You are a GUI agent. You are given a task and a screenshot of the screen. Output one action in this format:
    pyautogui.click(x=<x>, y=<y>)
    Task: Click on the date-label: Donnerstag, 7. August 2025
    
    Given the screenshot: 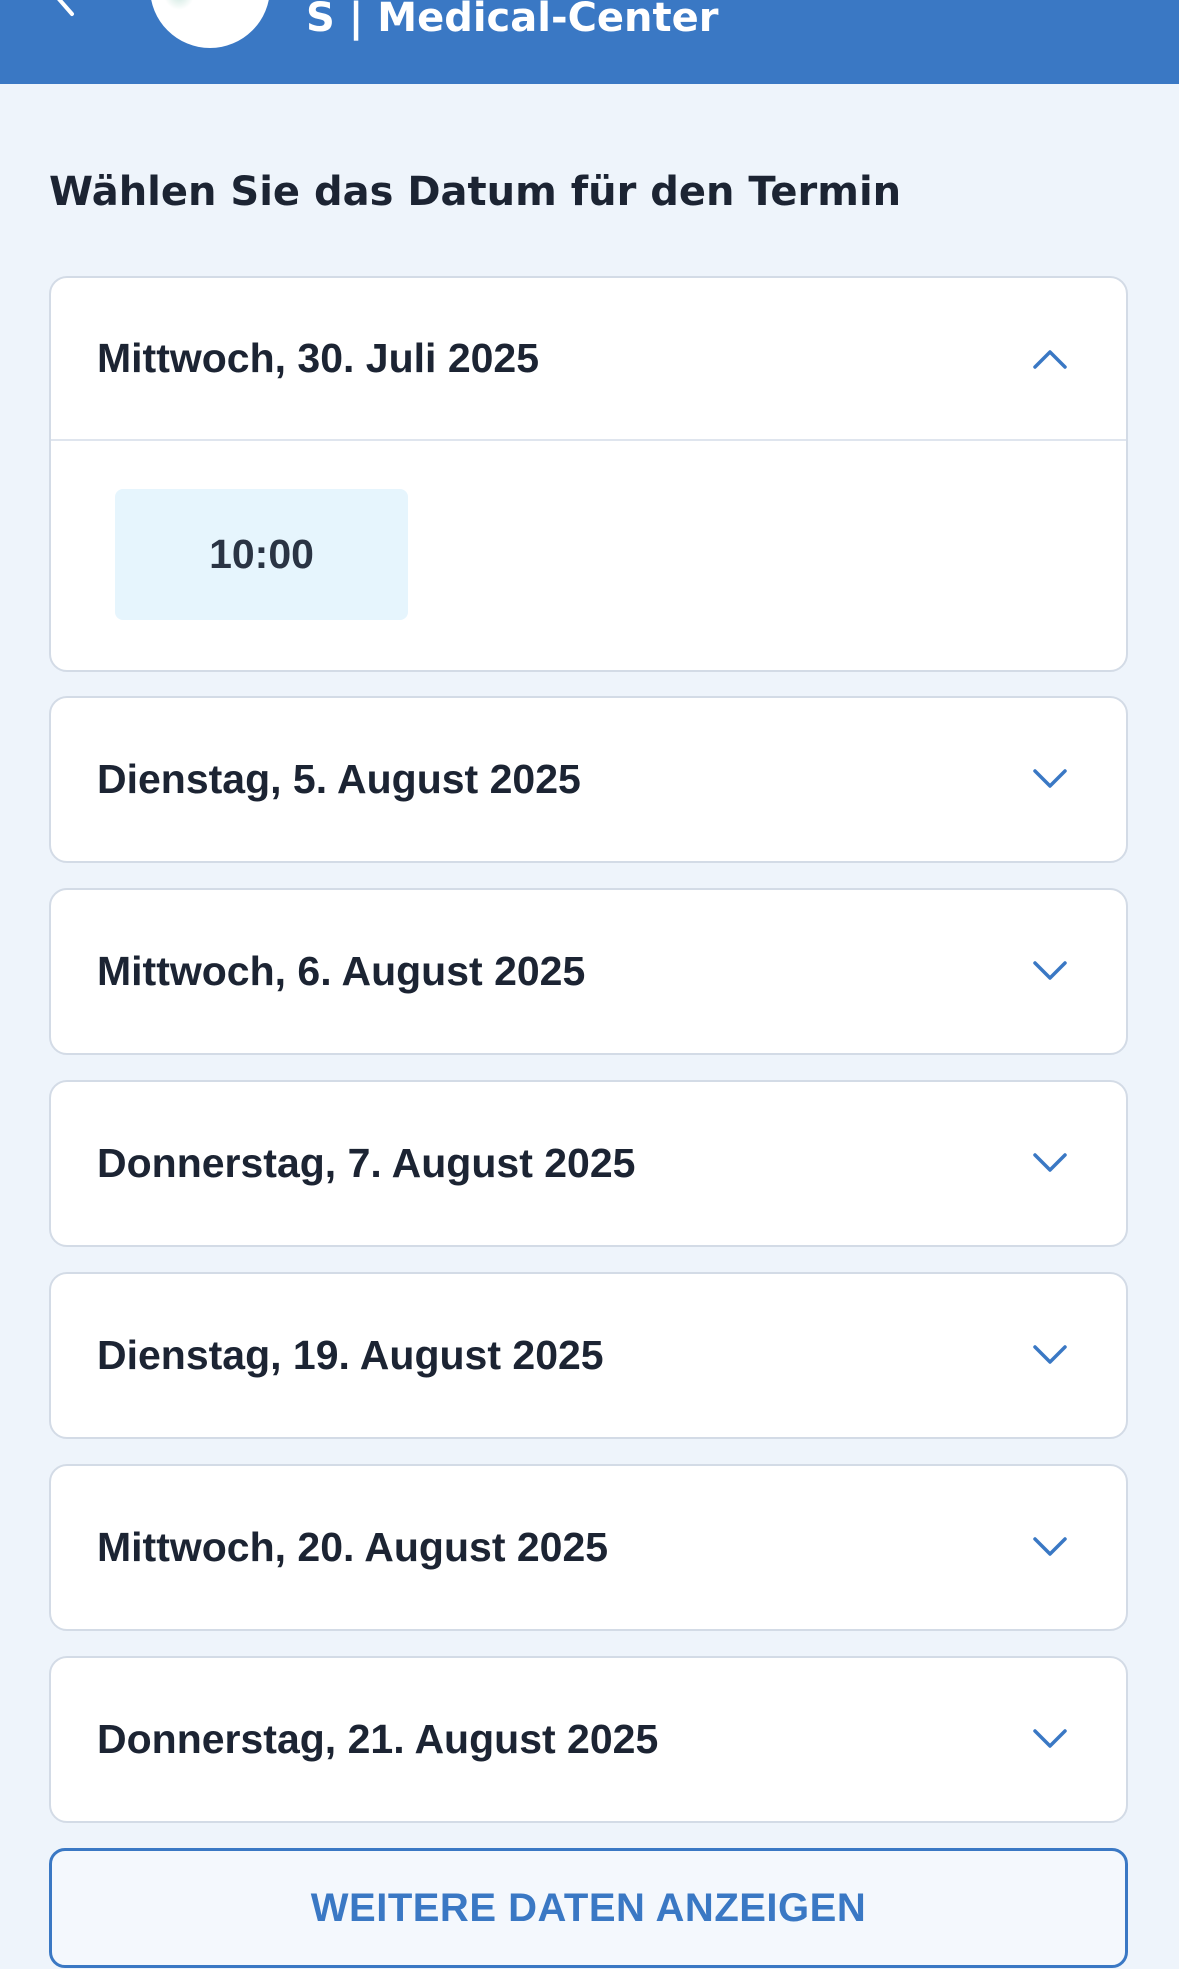 What is the action you would take?
    pyautogui.click(x=366, y=1162)
    